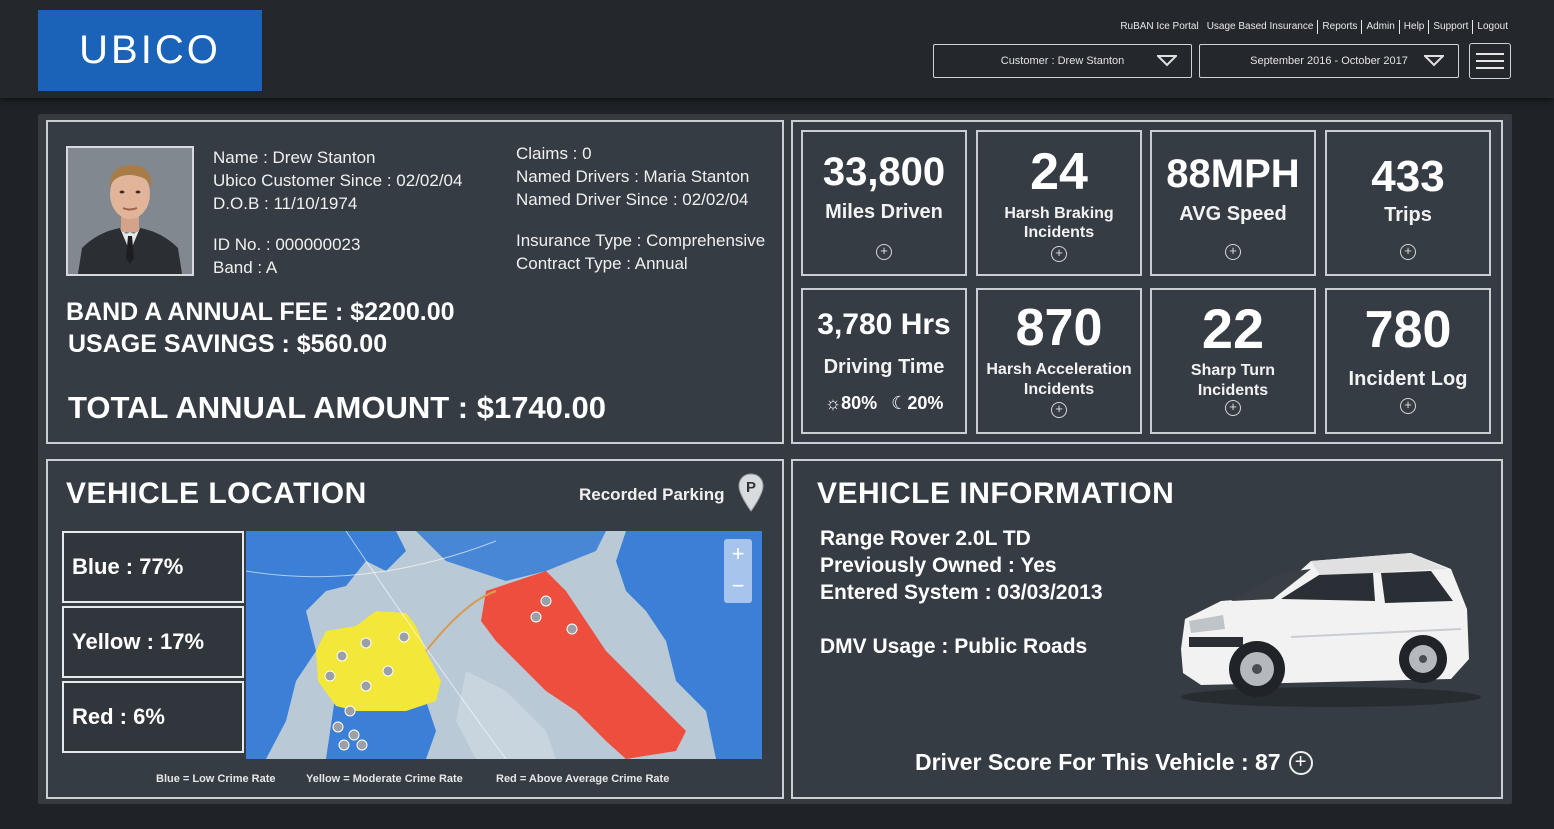 This screenshot has height=829, width=1554. Describe the element at coordinates (1059, 213) in the screenshot. I see `stat-label: Harsh Braking` at that location.